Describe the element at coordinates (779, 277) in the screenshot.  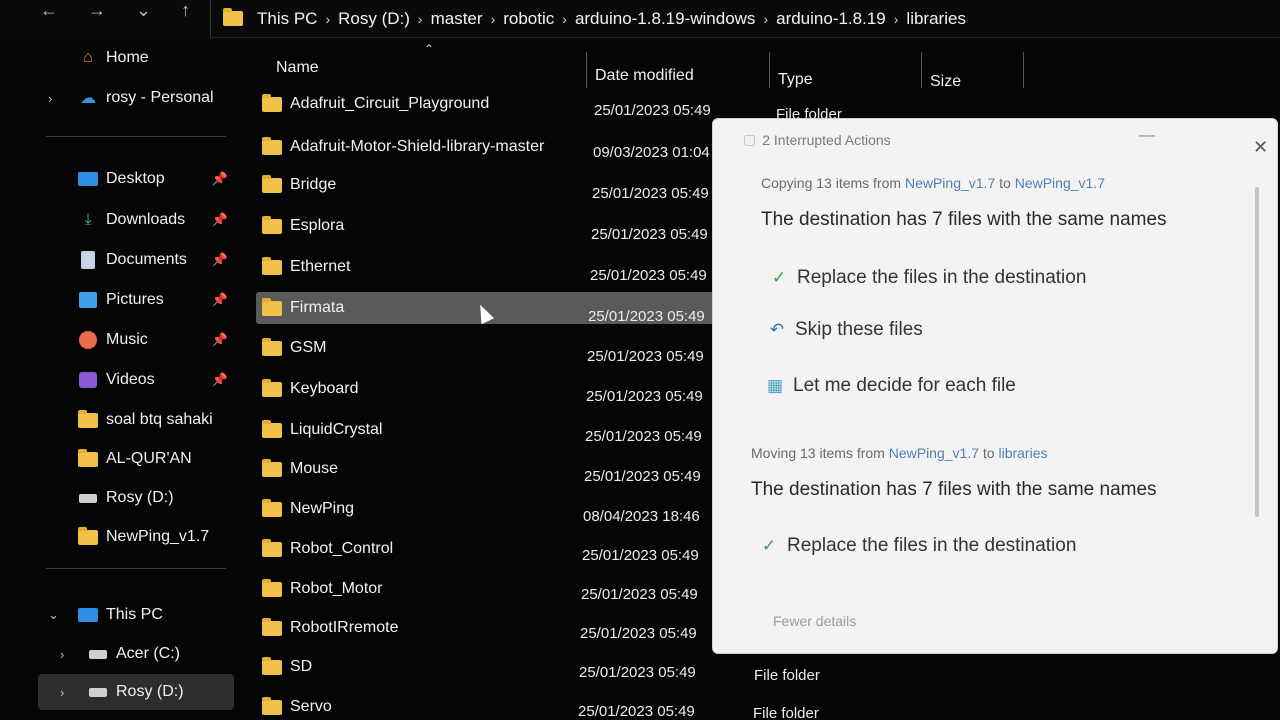
I see `checkmark-icon: ✓` at that location.